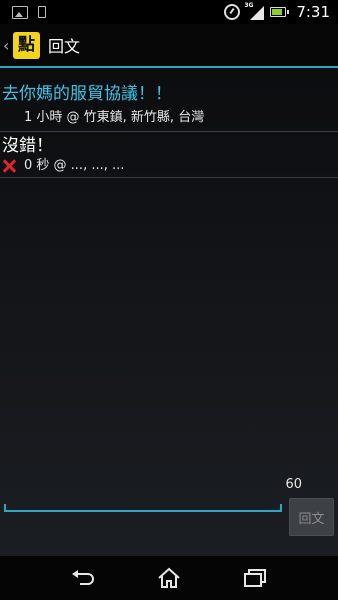 The width and height of the screenshot is (338, 600). I want to click on recent-apps-button, so click(255, 578).